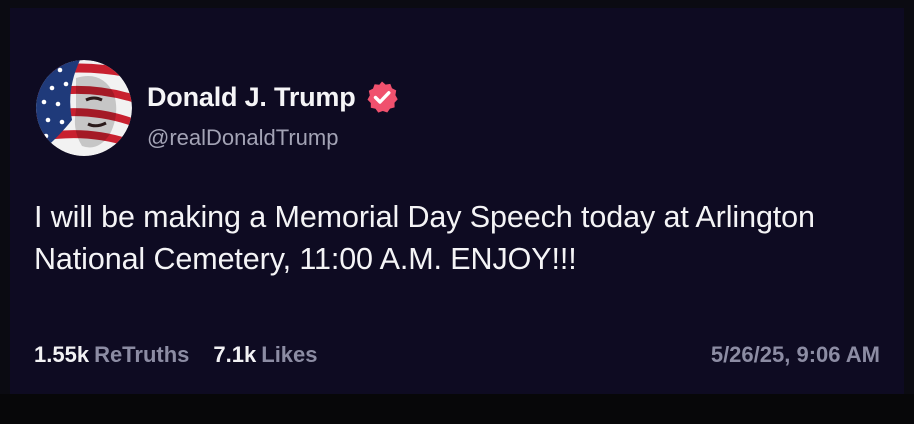 The image size is (914, 424). I want to click on bottom-edge, so click(457, 409).